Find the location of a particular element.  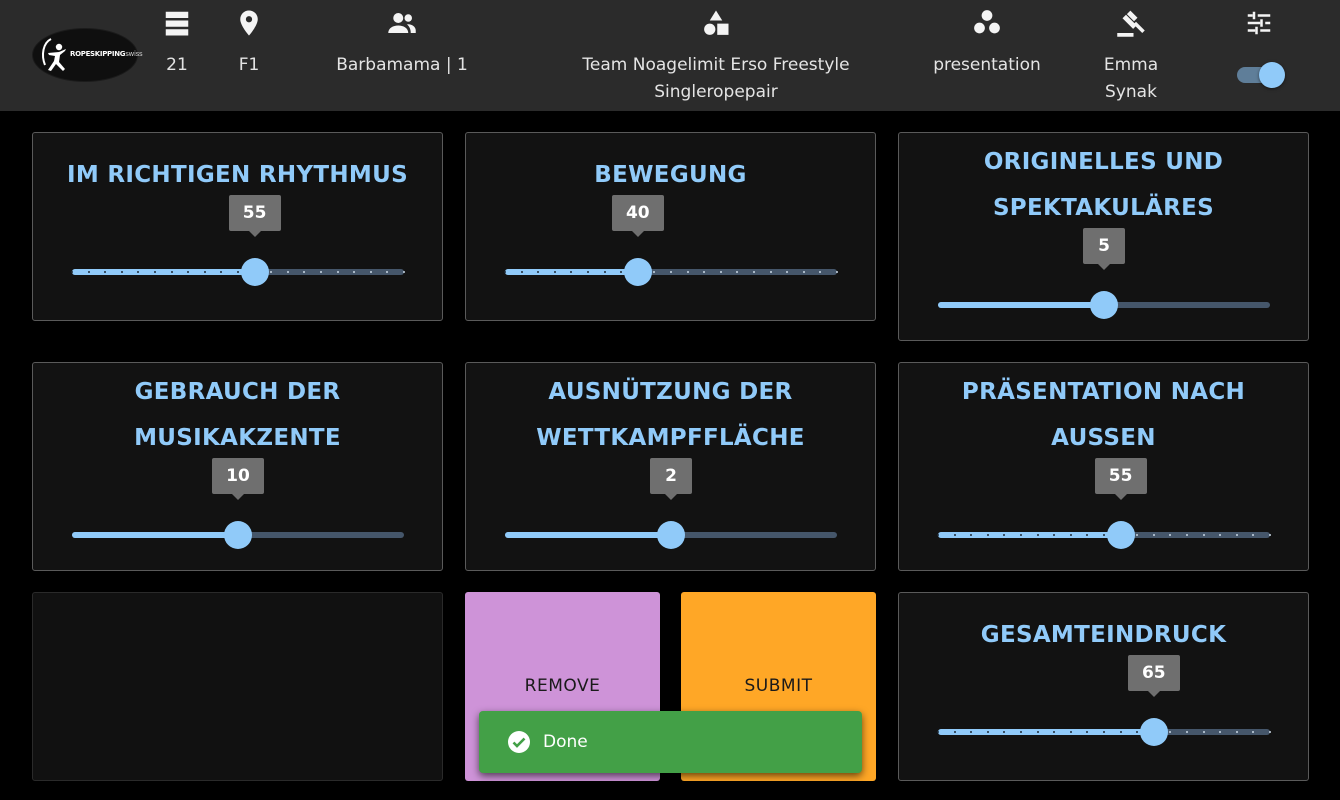

field-info: F1 is located at coordinates (249, 43).